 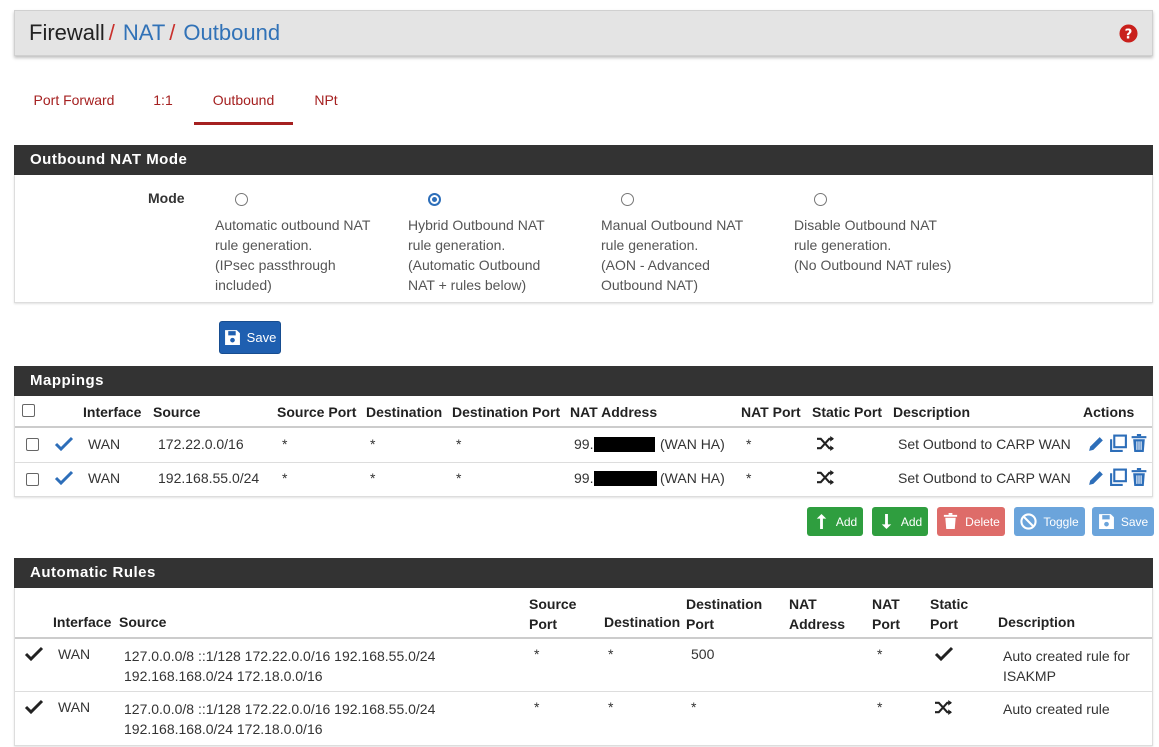 I want to click on automatic-rules-panel-title: Automatic Rules, so click(x=583, y=573).